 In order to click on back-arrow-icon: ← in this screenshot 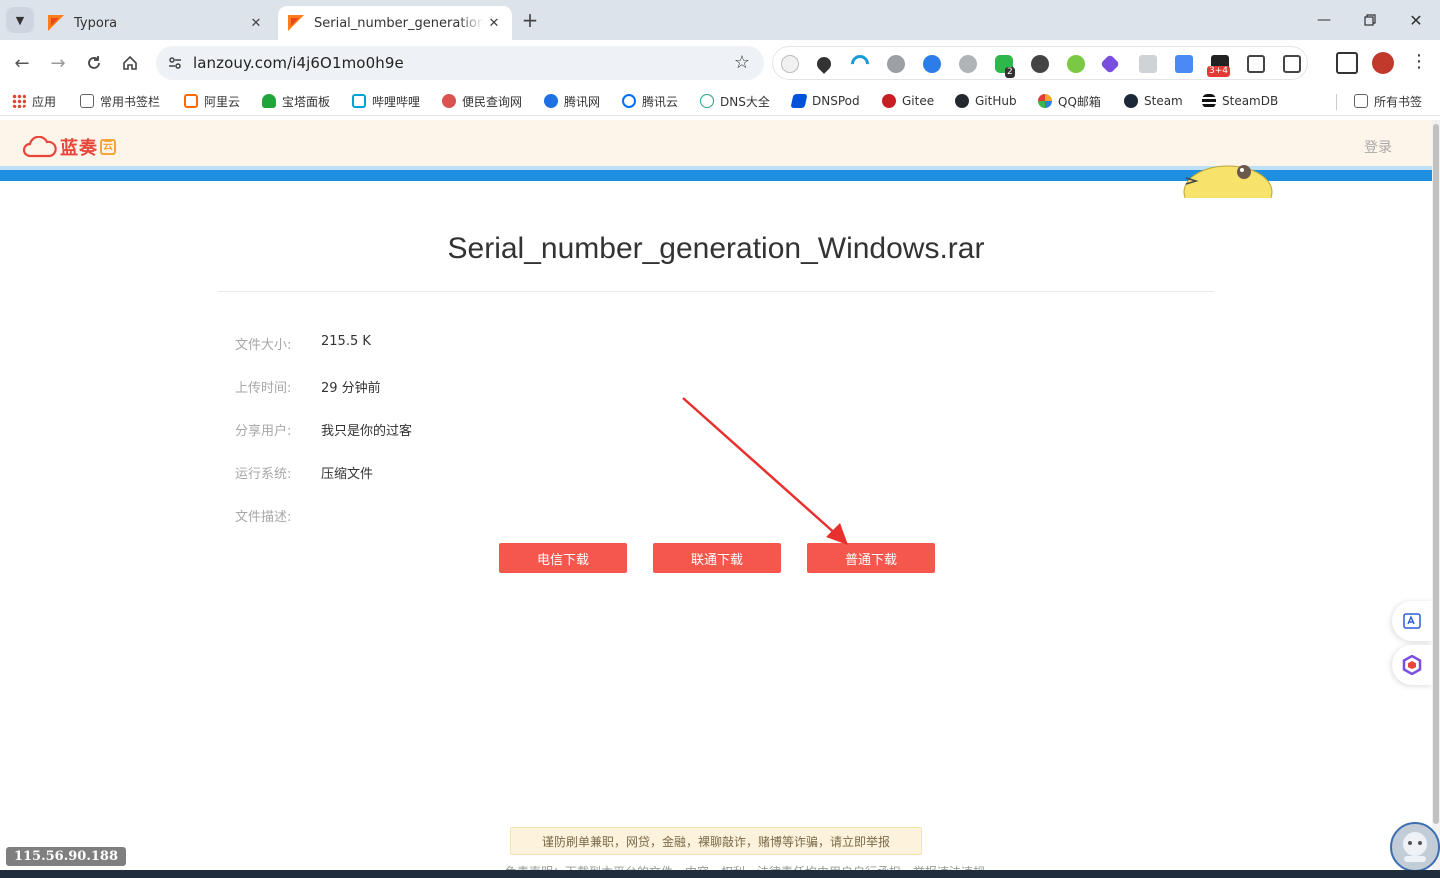, I will do `click(22, 63)`.